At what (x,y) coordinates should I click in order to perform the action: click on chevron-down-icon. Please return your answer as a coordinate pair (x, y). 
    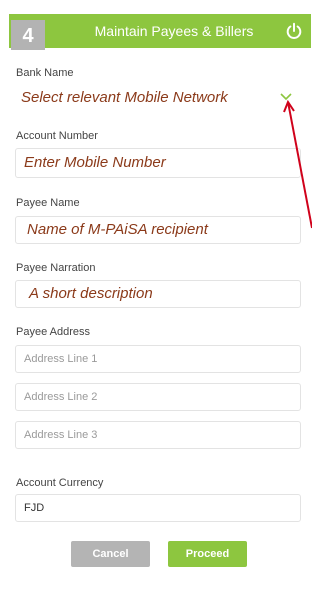
    Looking at the image, I should click on (286, 97).